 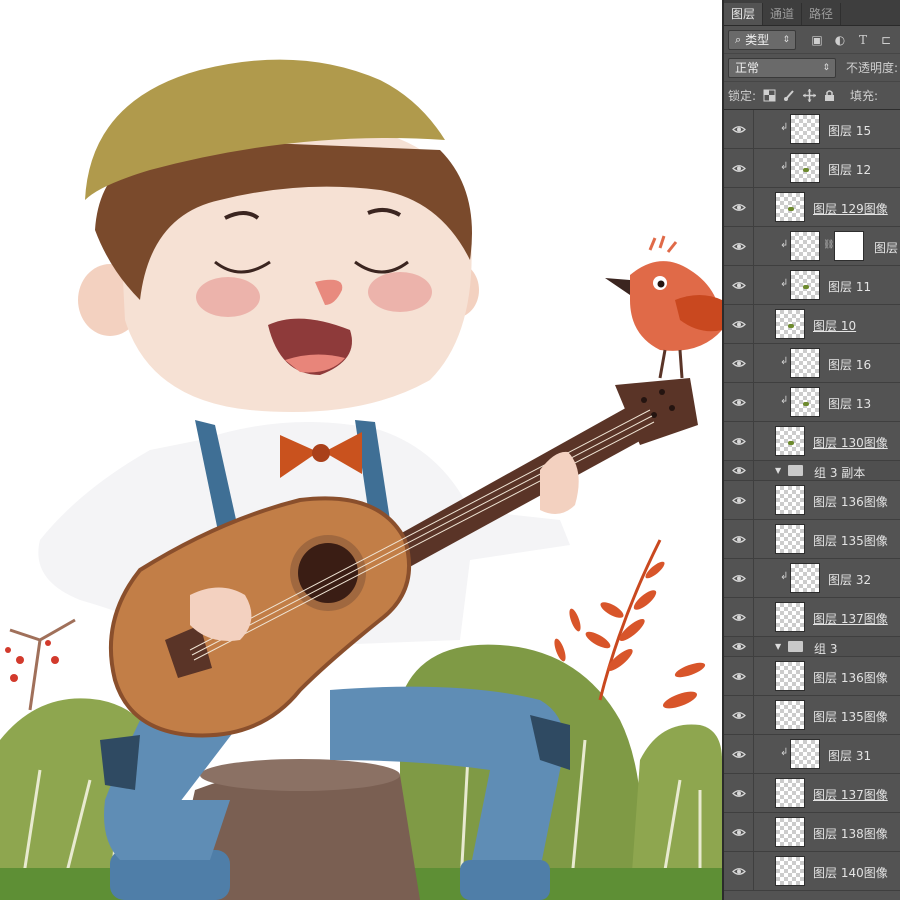 I want to click on layer-row: ↲ 图层 32, so click(x=812, y=578).